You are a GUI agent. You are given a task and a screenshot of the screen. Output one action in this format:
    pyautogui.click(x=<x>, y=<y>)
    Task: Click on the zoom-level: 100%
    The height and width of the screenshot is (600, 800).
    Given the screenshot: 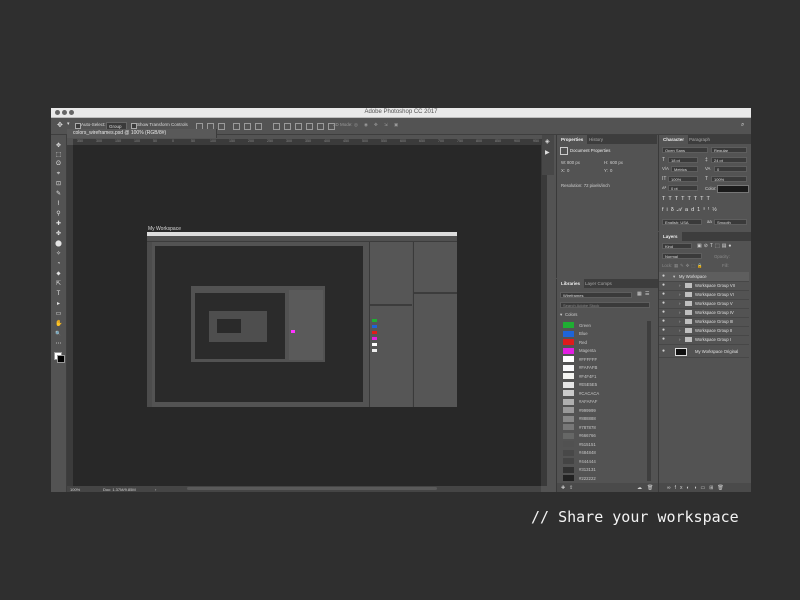 What is the action you would take?
    pyautogui.click(x=75, y=489)
    